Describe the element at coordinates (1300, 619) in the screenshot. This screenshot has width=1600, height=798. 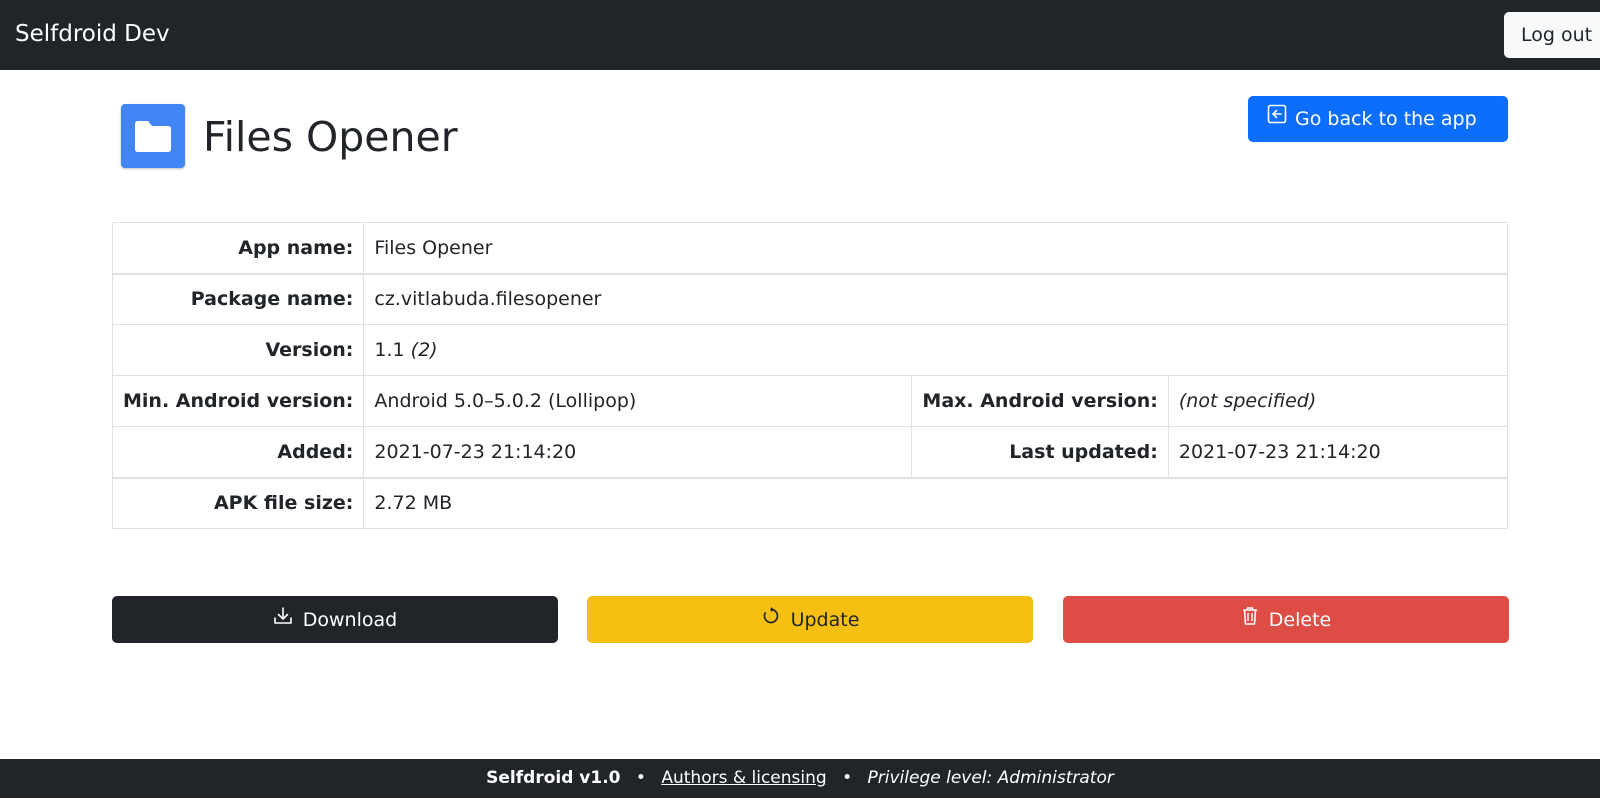
I see `delete-label: Delete` at that location.